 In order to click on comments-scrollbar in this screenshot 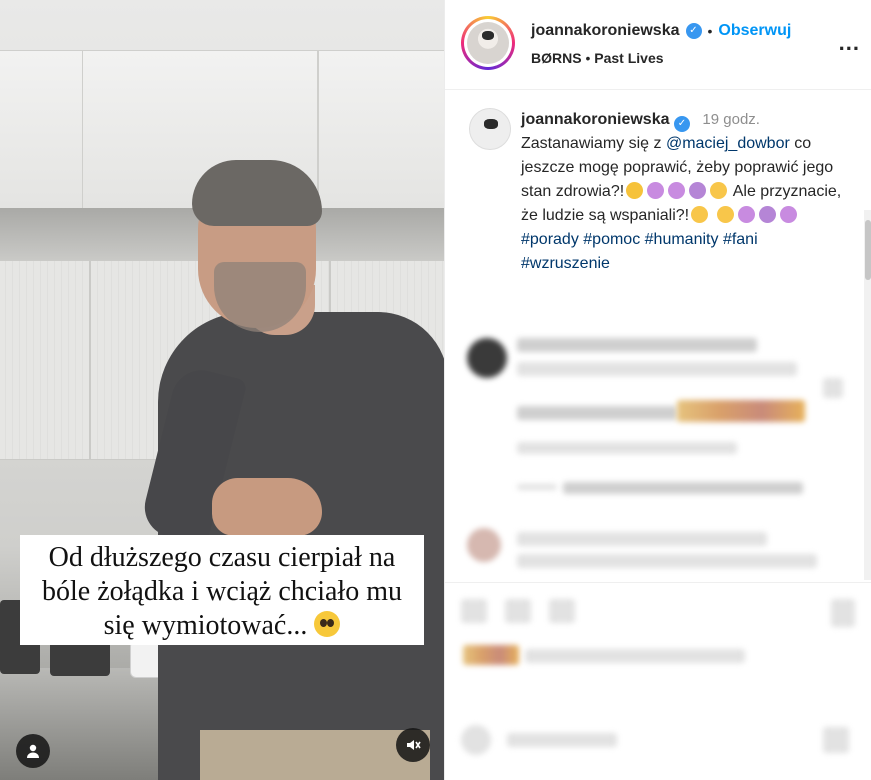, I will do `click(867, 395)`.